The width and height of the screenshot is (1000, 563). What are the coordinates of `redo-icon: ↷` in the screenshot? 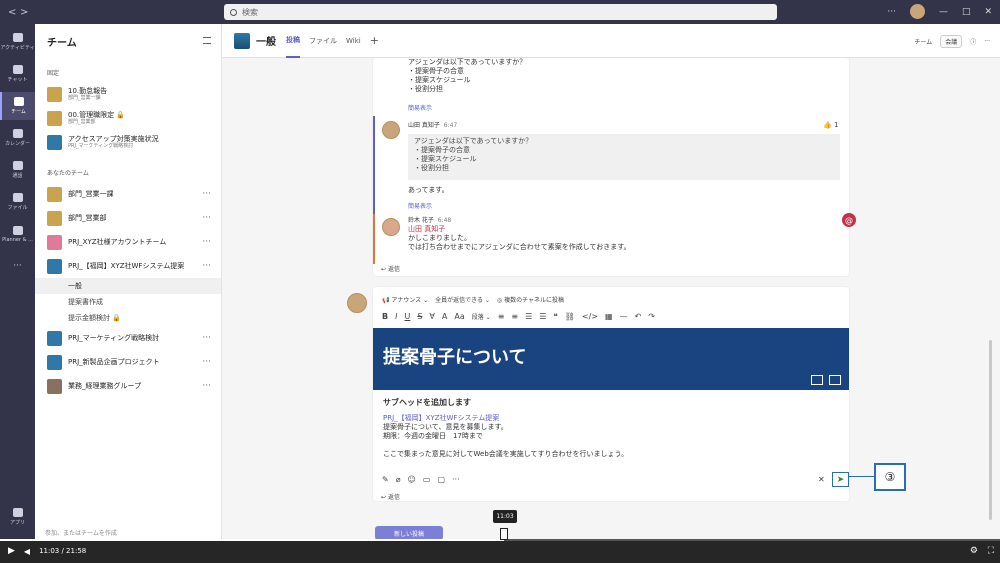 It's located at (651, 316).